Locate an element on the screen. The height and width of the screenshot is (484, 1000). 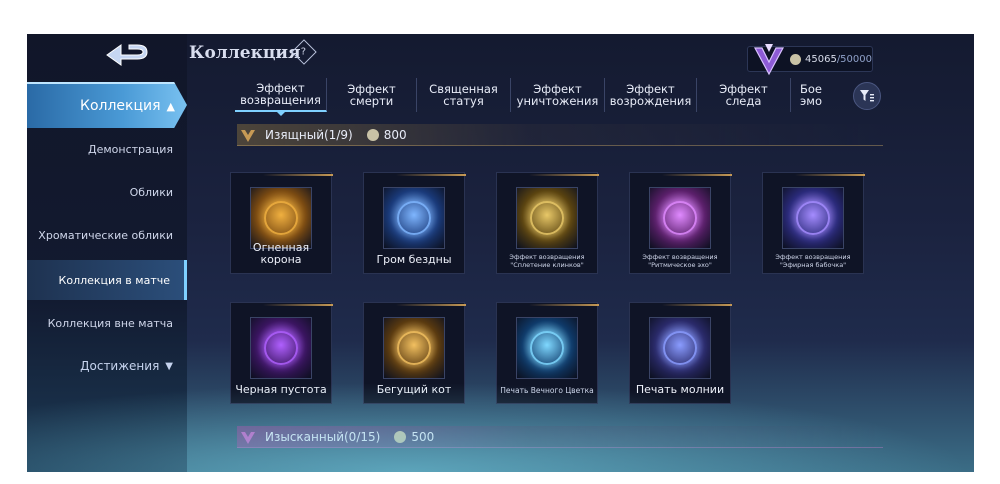
filter-icon is located at coordinates (867, 96).